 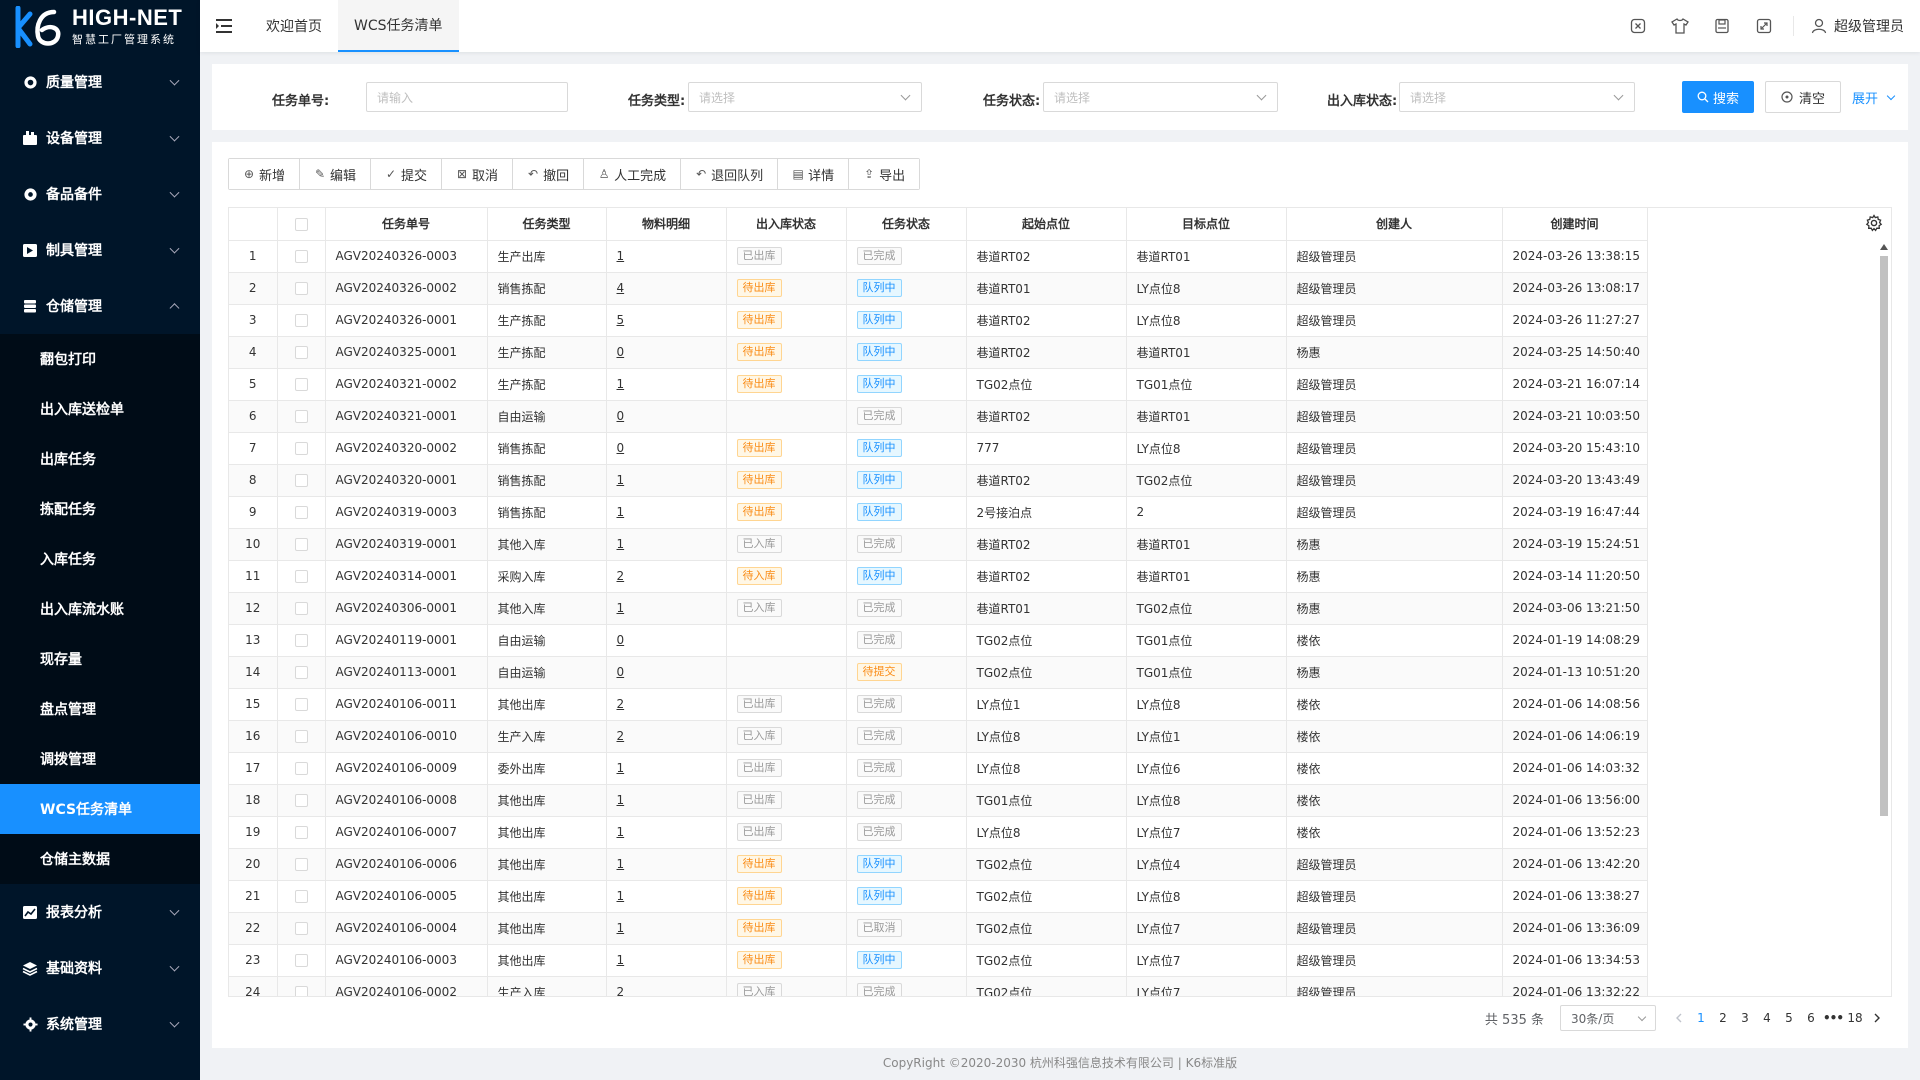 What do you see at coordinates (1718, 97) in the screenshot?
I see `search-button: 搜索` at bounding box center [1718, 97].